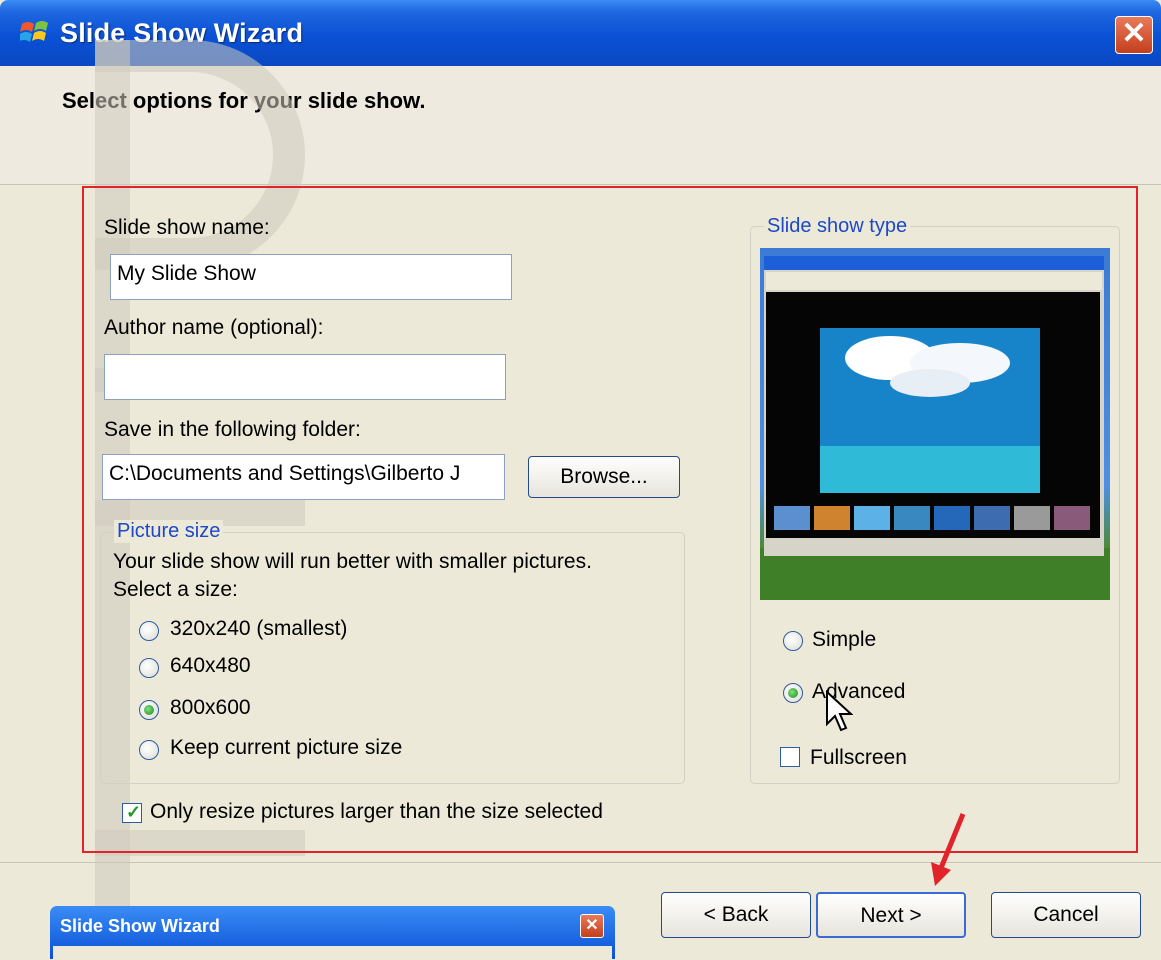  I want to click on type-simple-label: Simple, so click(844, 640).